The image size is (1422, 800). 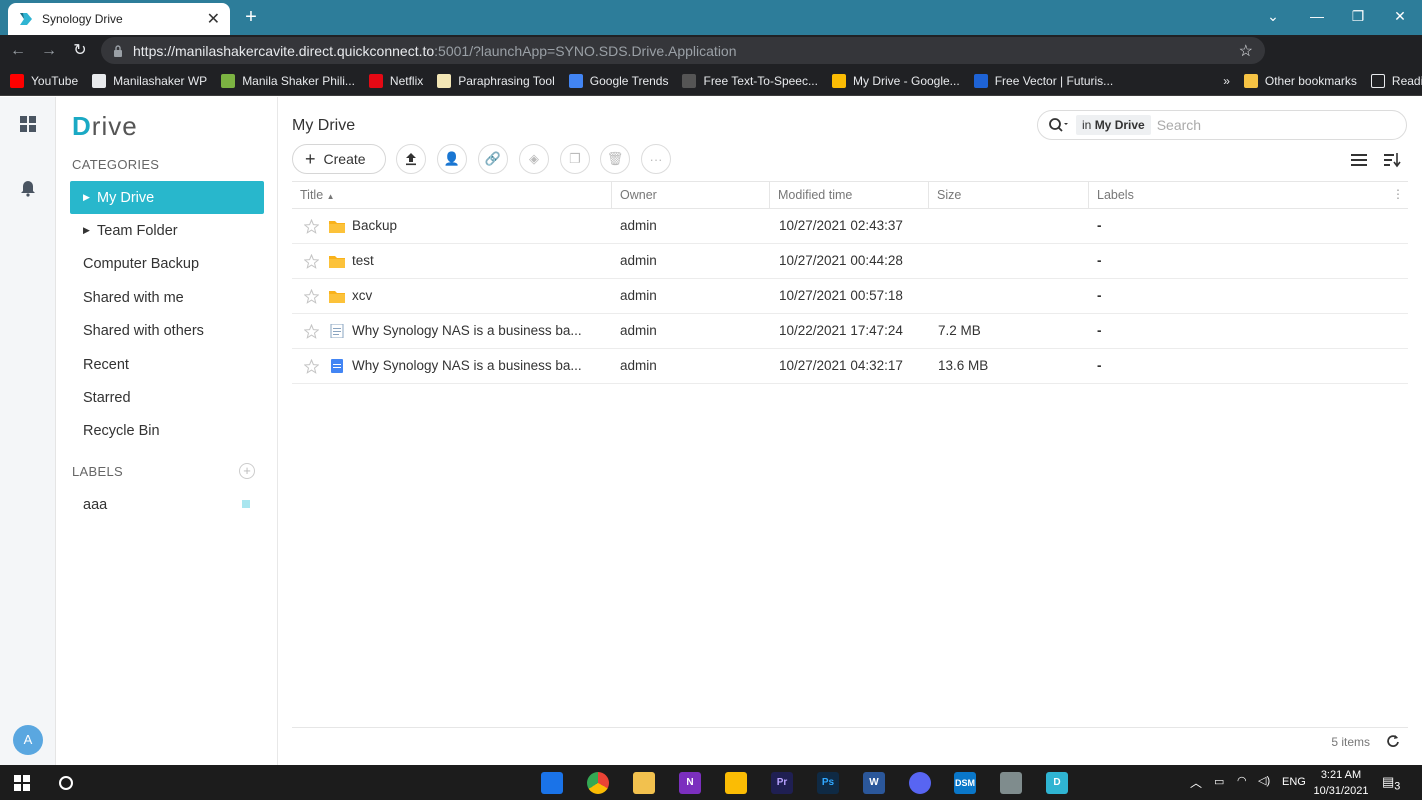 I want to click on windows-start-icon, so click(x=22, y=783).